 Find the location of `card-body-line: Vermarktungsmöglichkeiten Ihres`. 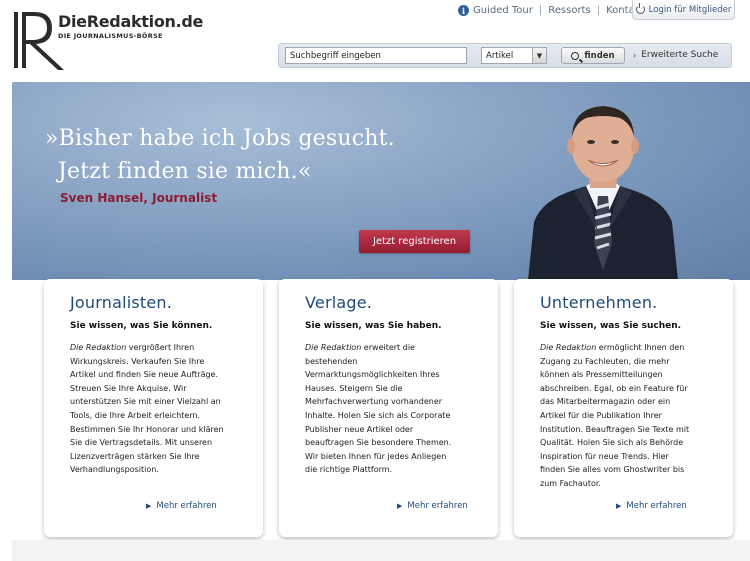

card-body-line: Vermarktungsmöglichkeiten Ihres is located at coordinates (372, 375).